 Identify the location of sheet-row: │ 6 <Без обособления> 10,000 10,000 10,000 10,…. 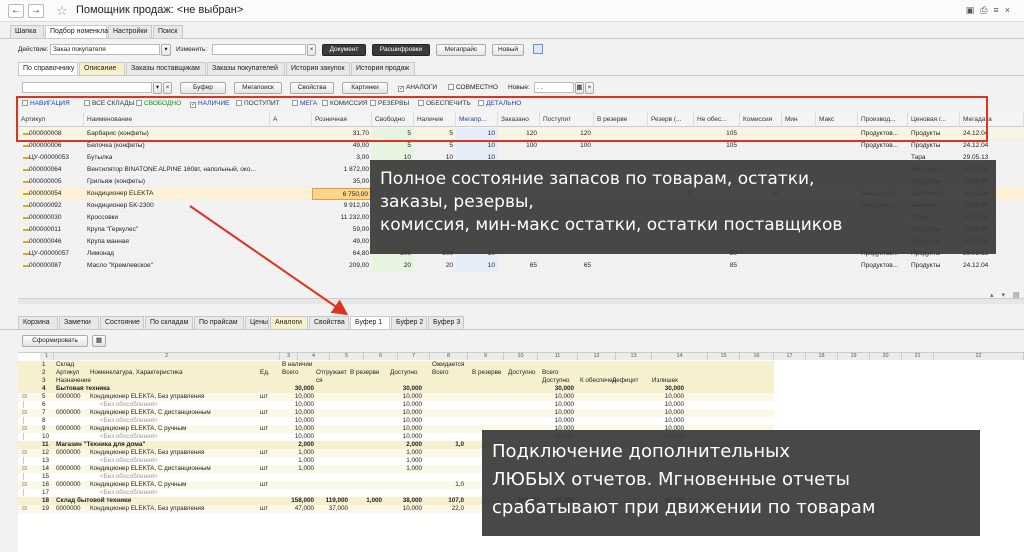
(396, 405).